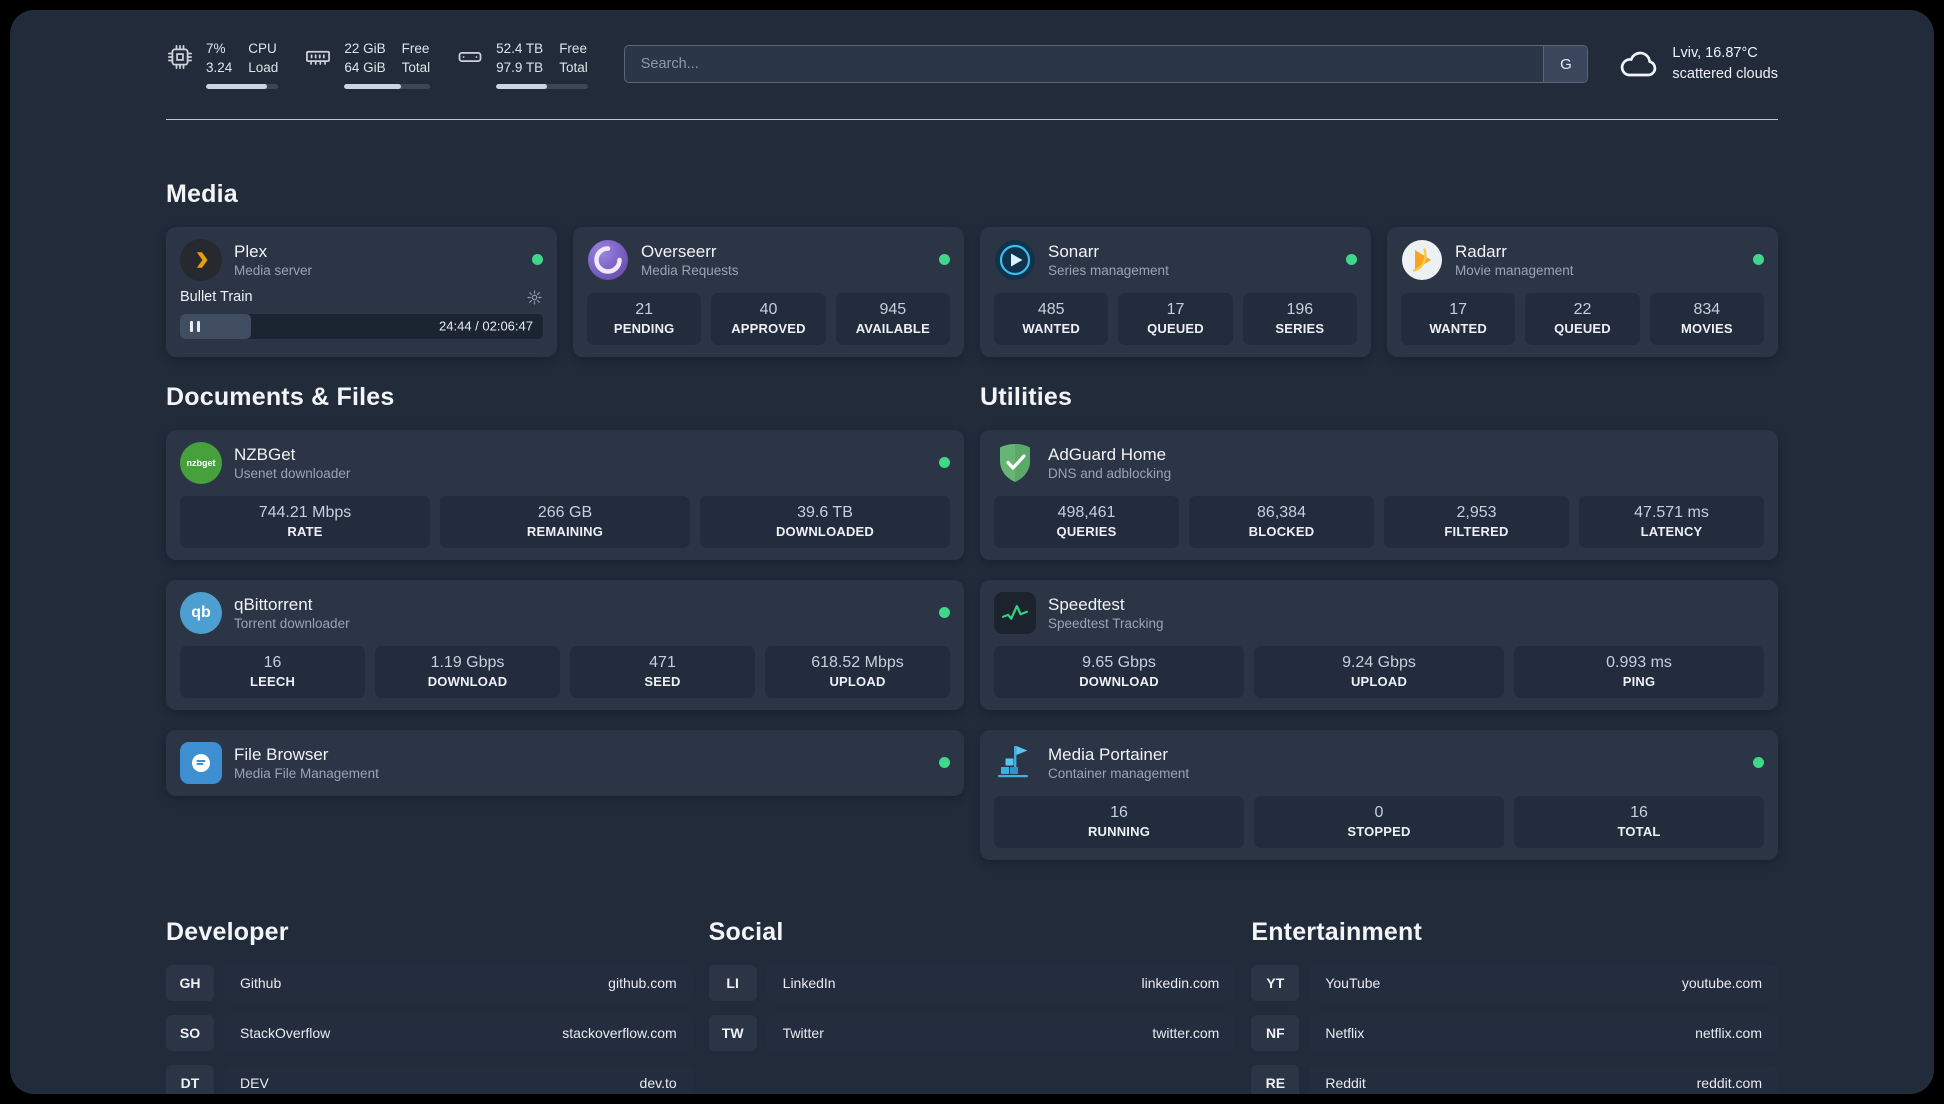  I want to click on stat-tile-latency: 47.571 ms LATENCY, so click(1671, 521).